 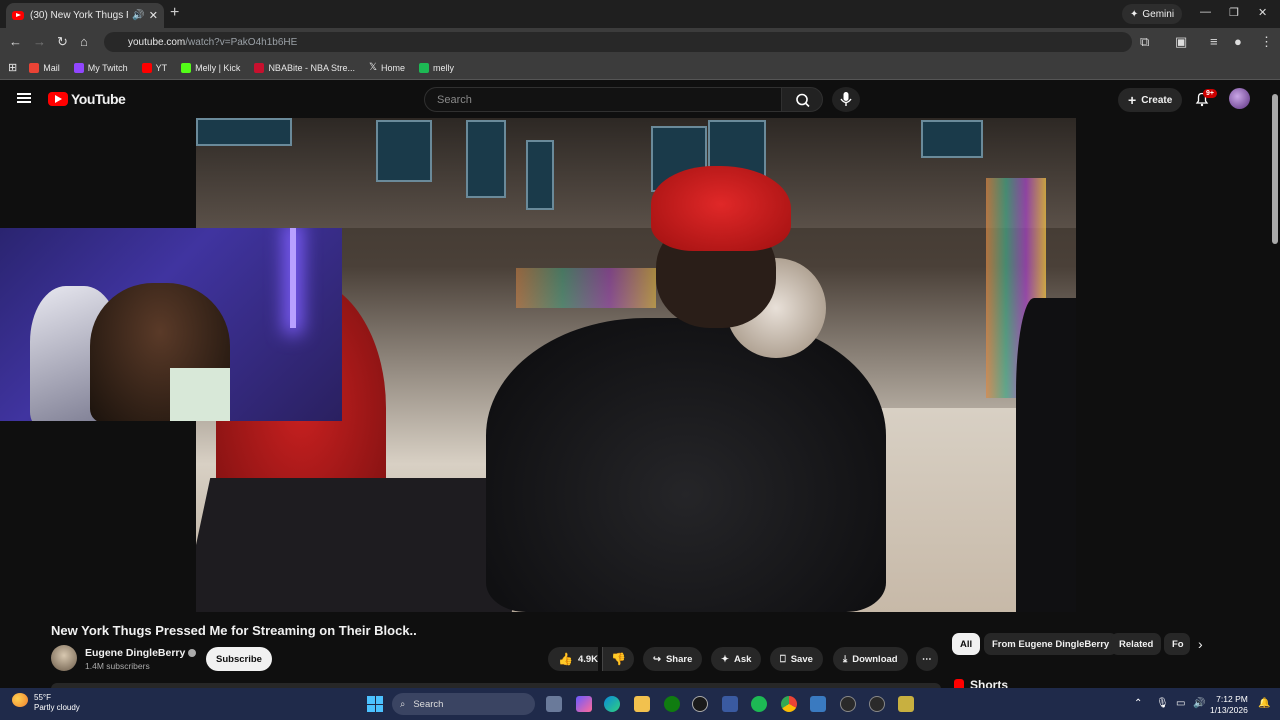 What do you see at coordinates (584, 704) in the screenshot?
I see `copilot-icon` at bounding box center [584, 704].